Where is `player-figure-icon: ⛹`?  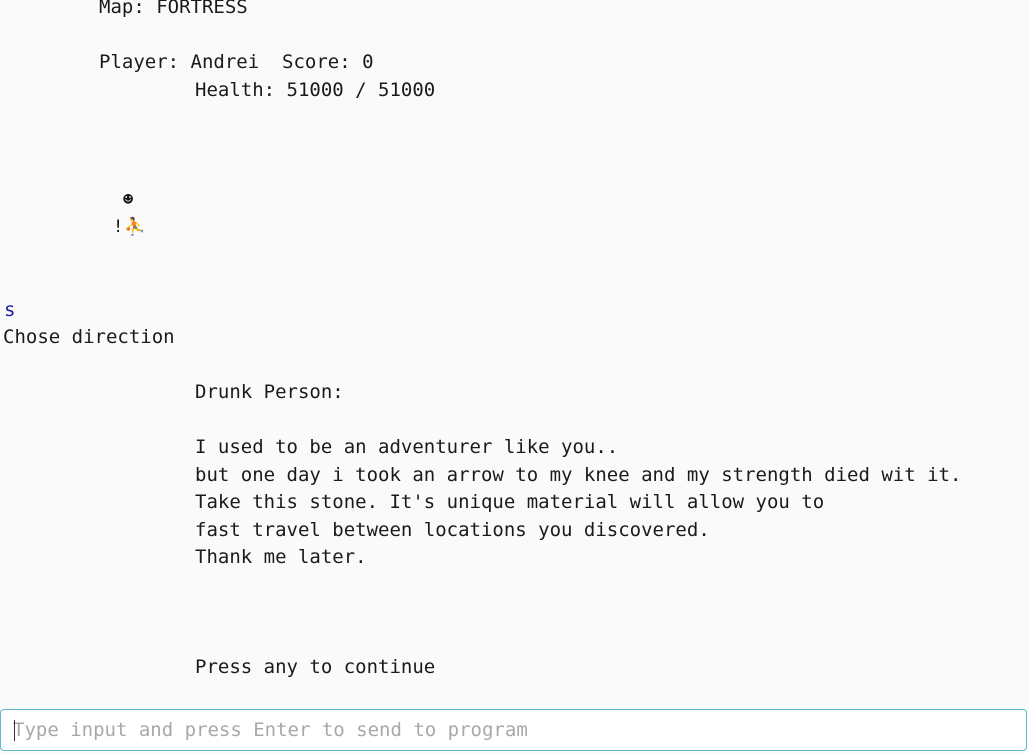
player-figure-icon: ⛹ is located at coordinates (135, 227).